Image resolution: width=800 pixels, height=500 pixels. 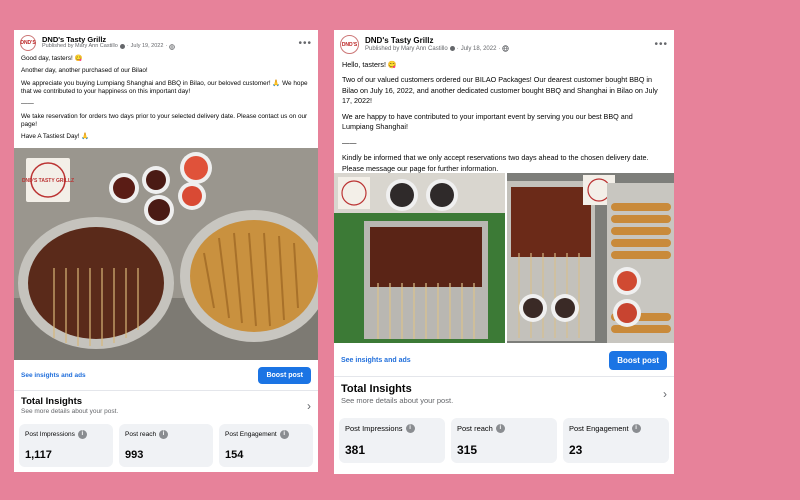 What do you see at coordinates (66, 445) in the screenshot?
I see `stat-post-impressions: Post Impressions i 1,117` at bounding box center [66, 445].